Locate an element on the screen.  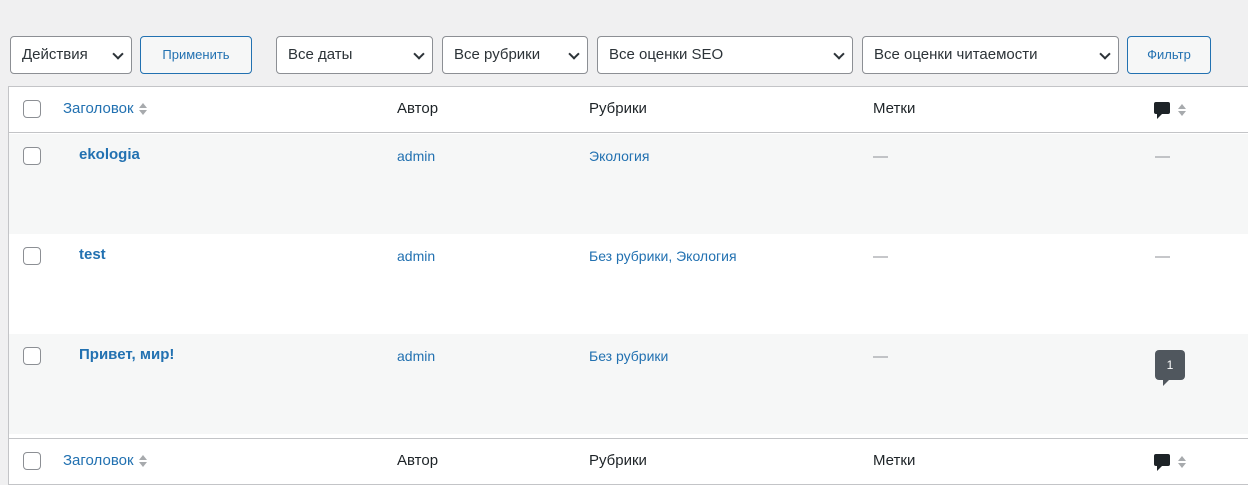
seo-filter-label: Все оценки SEO is located at coordinates (666, 54).